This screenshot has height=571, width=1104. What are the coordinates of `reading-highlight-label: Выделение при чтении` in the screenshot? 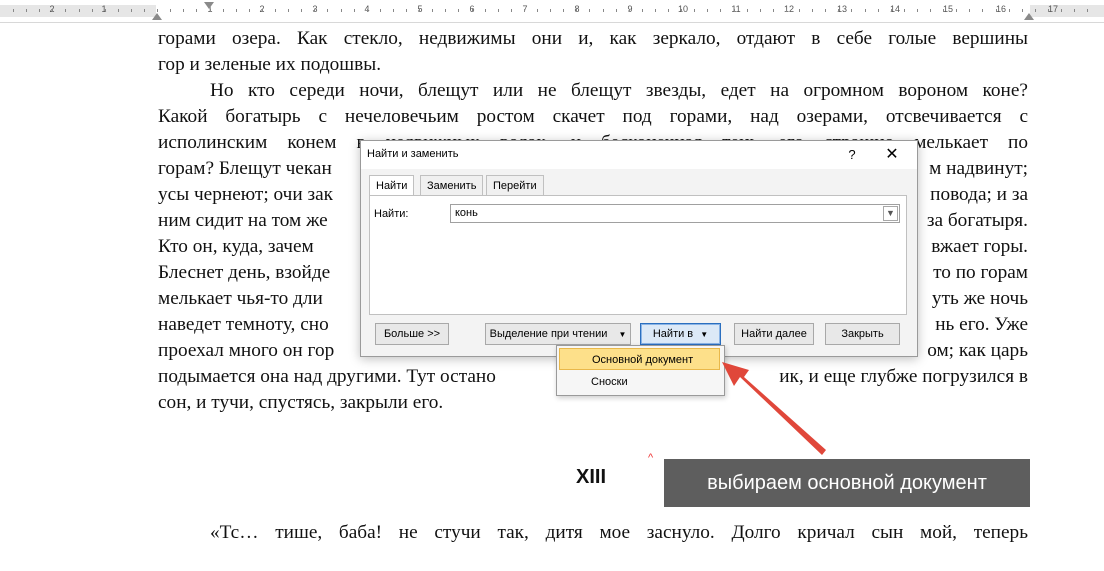 It's located at (548, 334).